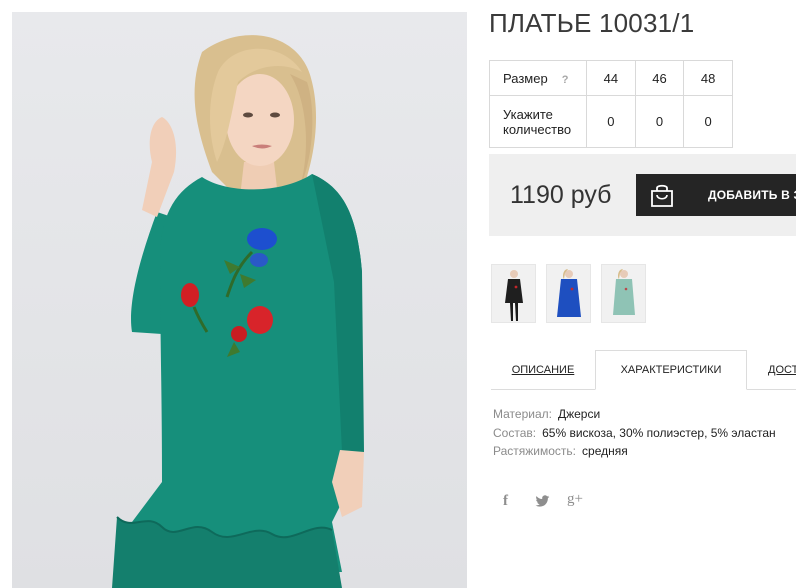 The width and height of the screenshot is (796, 588). I want to click on variant-thumb-blue, so click(568, 293).